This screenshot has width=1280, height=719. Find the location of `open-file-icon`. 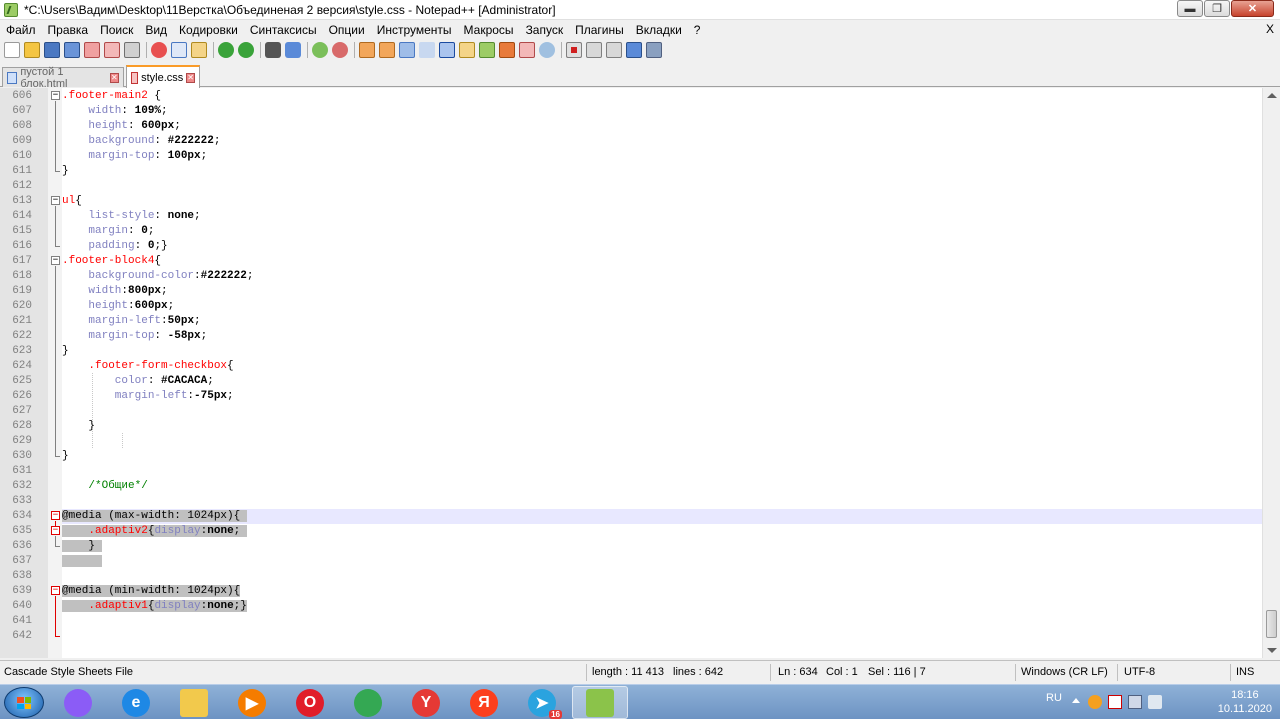

open-file-icon is located at coordinates (32, 50).